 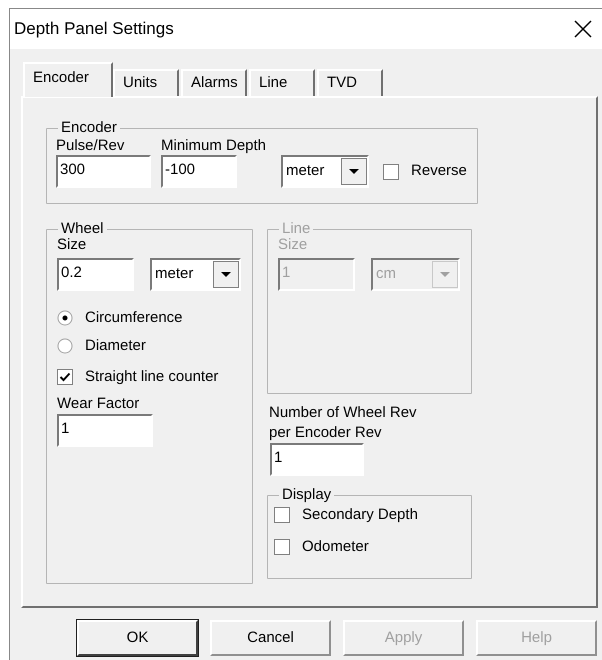 What do you see at coordinates (134, 318) in the screenshot?
I see `radio-label: Circumference` at bounding box center [134, 318].